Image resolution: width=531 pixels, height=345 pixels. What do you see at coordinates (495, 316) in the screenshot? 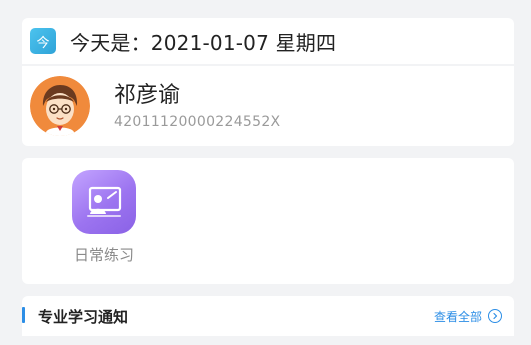
I see `chevron-right-icon` at bounding box center [495, 316].